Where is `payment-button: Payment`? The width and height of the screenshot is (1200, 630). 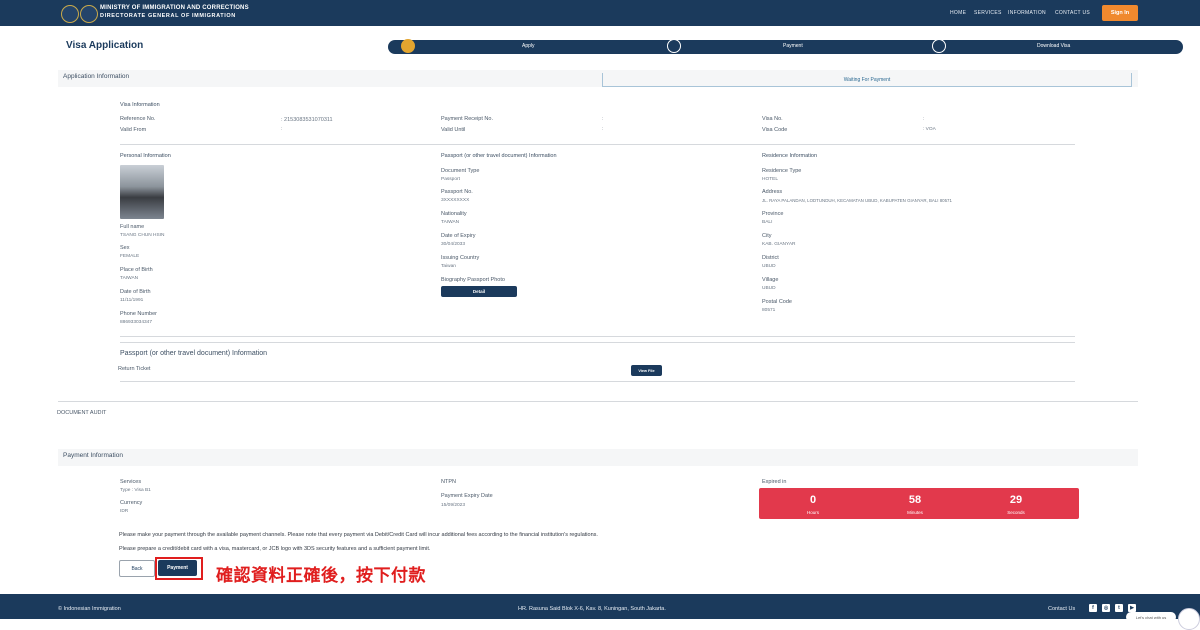 payment-button: Payment is located at coordinates (177, 568).